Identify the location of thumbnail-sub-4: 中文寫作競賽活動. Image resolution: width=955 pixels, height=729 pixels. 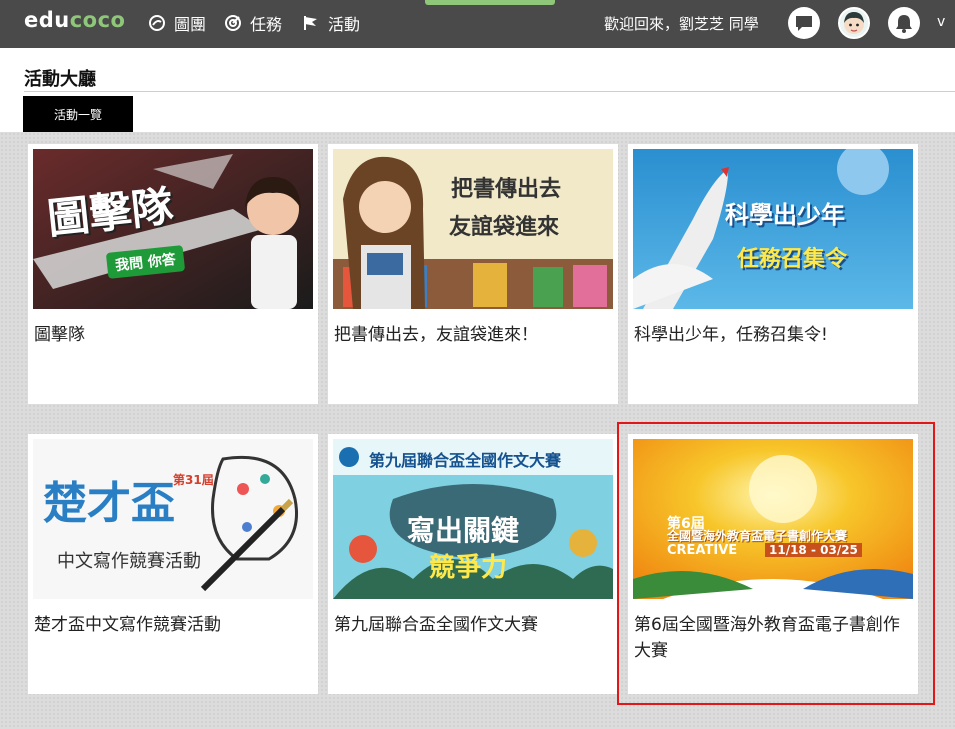
(129, 561).